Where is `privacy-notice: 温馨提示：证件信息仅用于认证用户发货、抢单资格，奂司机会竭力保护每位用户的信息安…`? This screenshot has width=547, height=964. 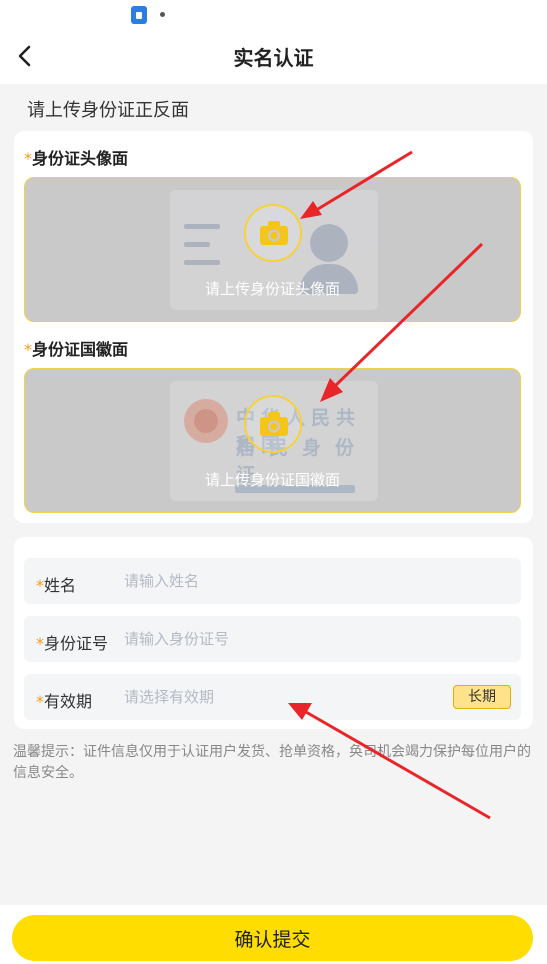
privacy-notice: 温馨提示：证件信息仅用于认证用户发货、抢单资格，奂司机会竭力保护每位用户的信息安… is located at coordinates (272, 762).